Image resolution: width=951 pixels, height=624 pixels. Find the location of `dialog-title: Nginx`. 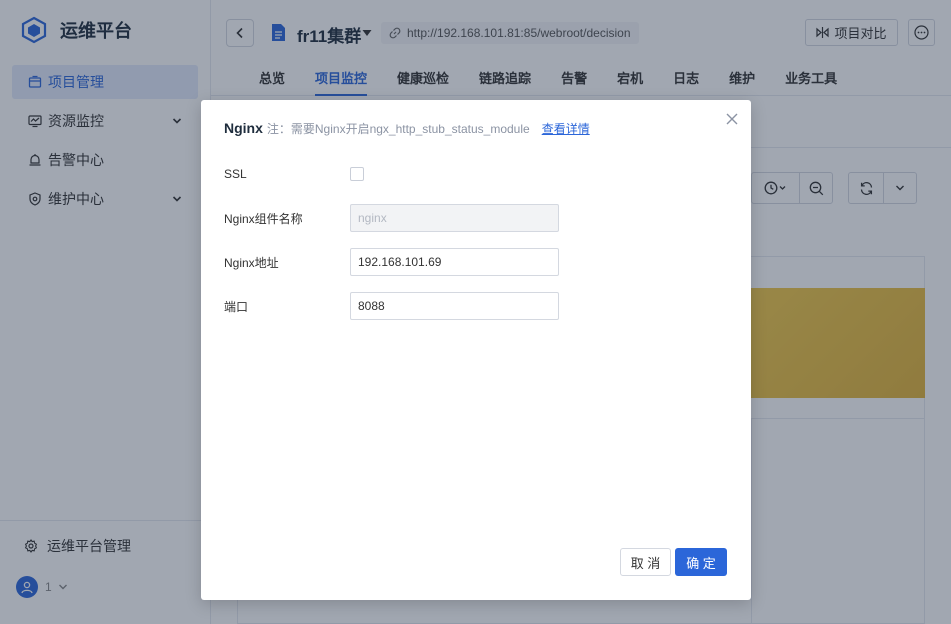

dialog-title: Nginx is located at coordinates (243, 128).